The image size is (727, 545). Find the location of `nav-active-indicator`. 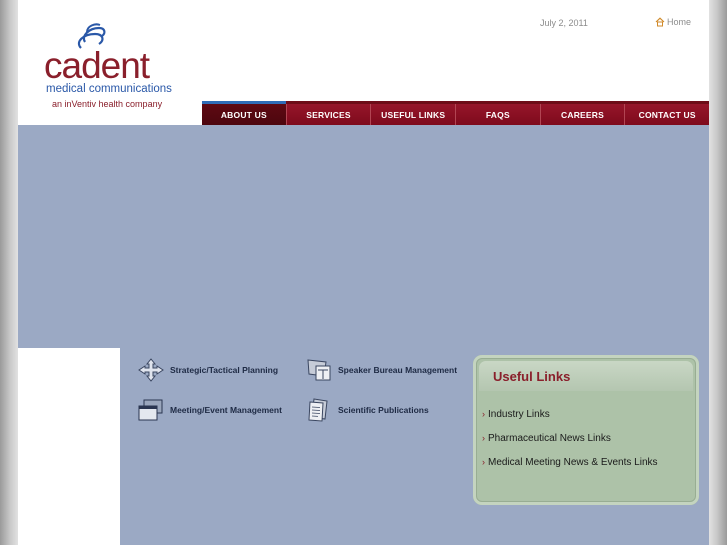

nav-active-indicator is located at coordinates (244, 102).